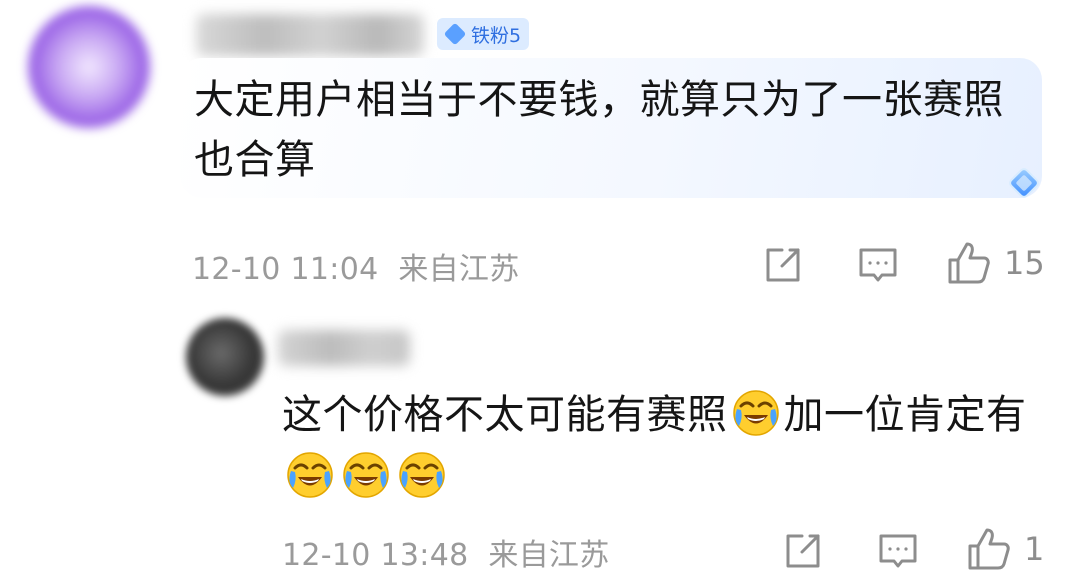  I want to click on timestamp: 12-10 11:04, so click(285, 269).